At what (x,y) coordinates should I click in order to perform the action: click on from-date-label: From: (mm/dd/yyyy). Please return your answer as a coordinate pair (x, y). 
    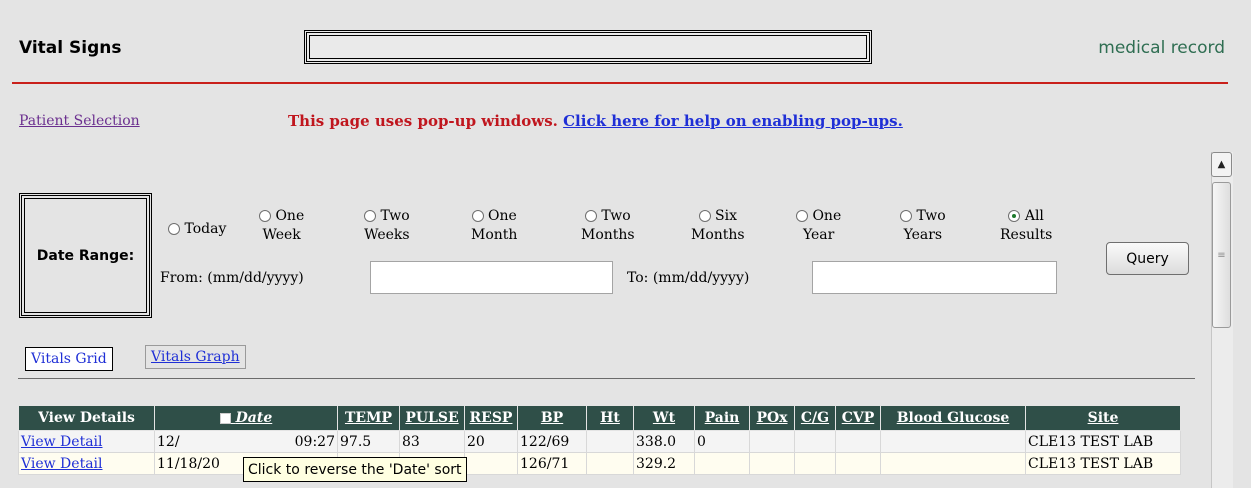
    Looking at the image, I should click on (232, 278).